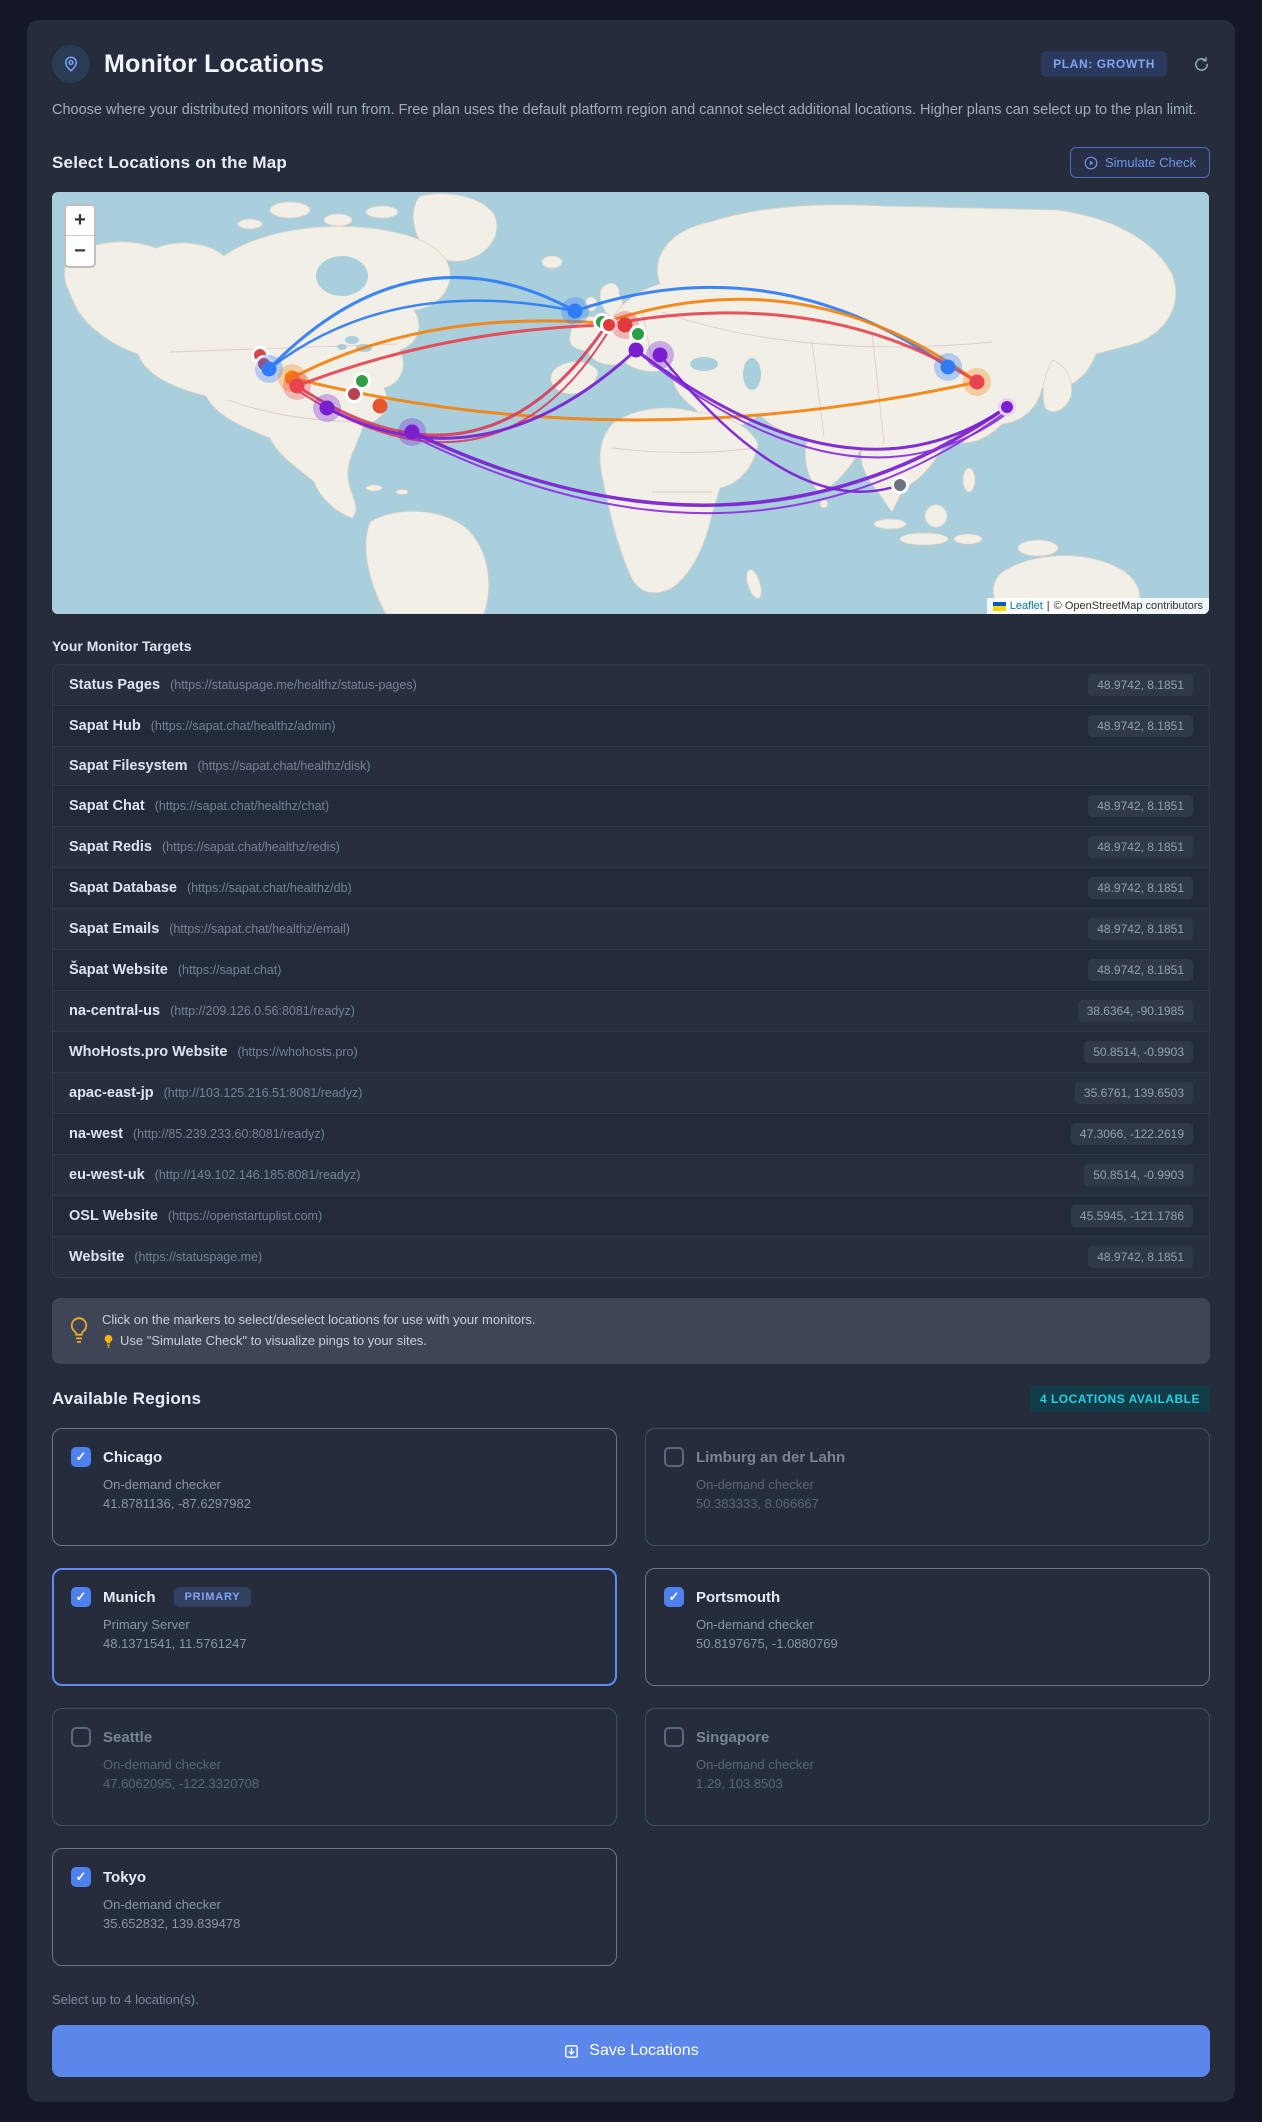 The height and width of the screenshot is (2122, 1262). I want to click on leaflet-link: Leaflet, so click(1026, 606).